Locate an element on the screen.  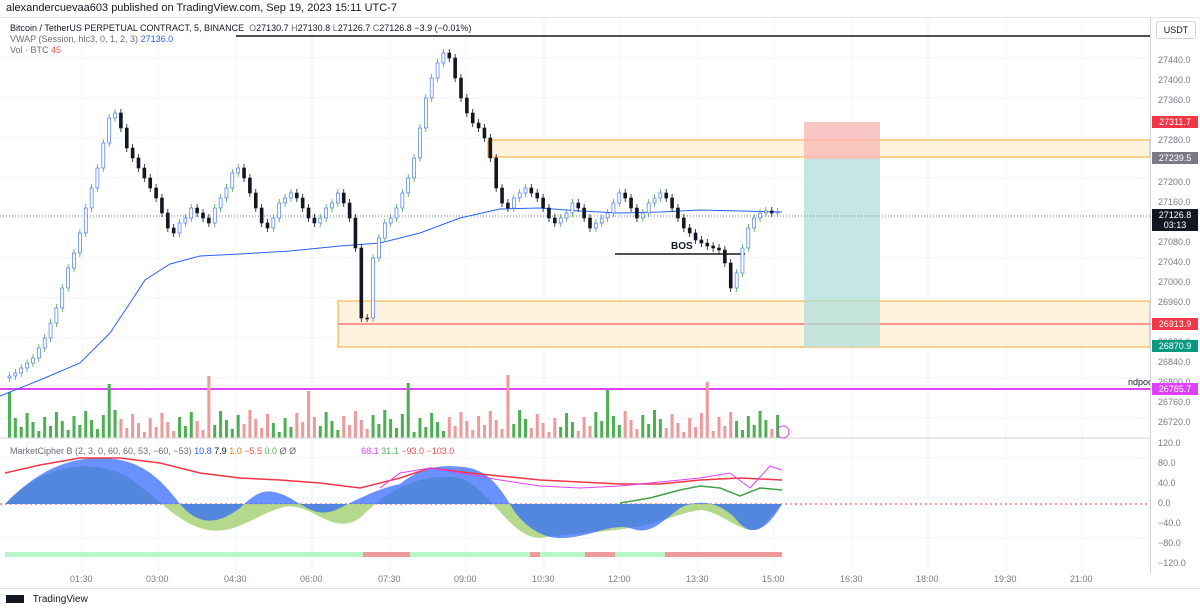
position-stop-zone is located at coordinates (842, 140).